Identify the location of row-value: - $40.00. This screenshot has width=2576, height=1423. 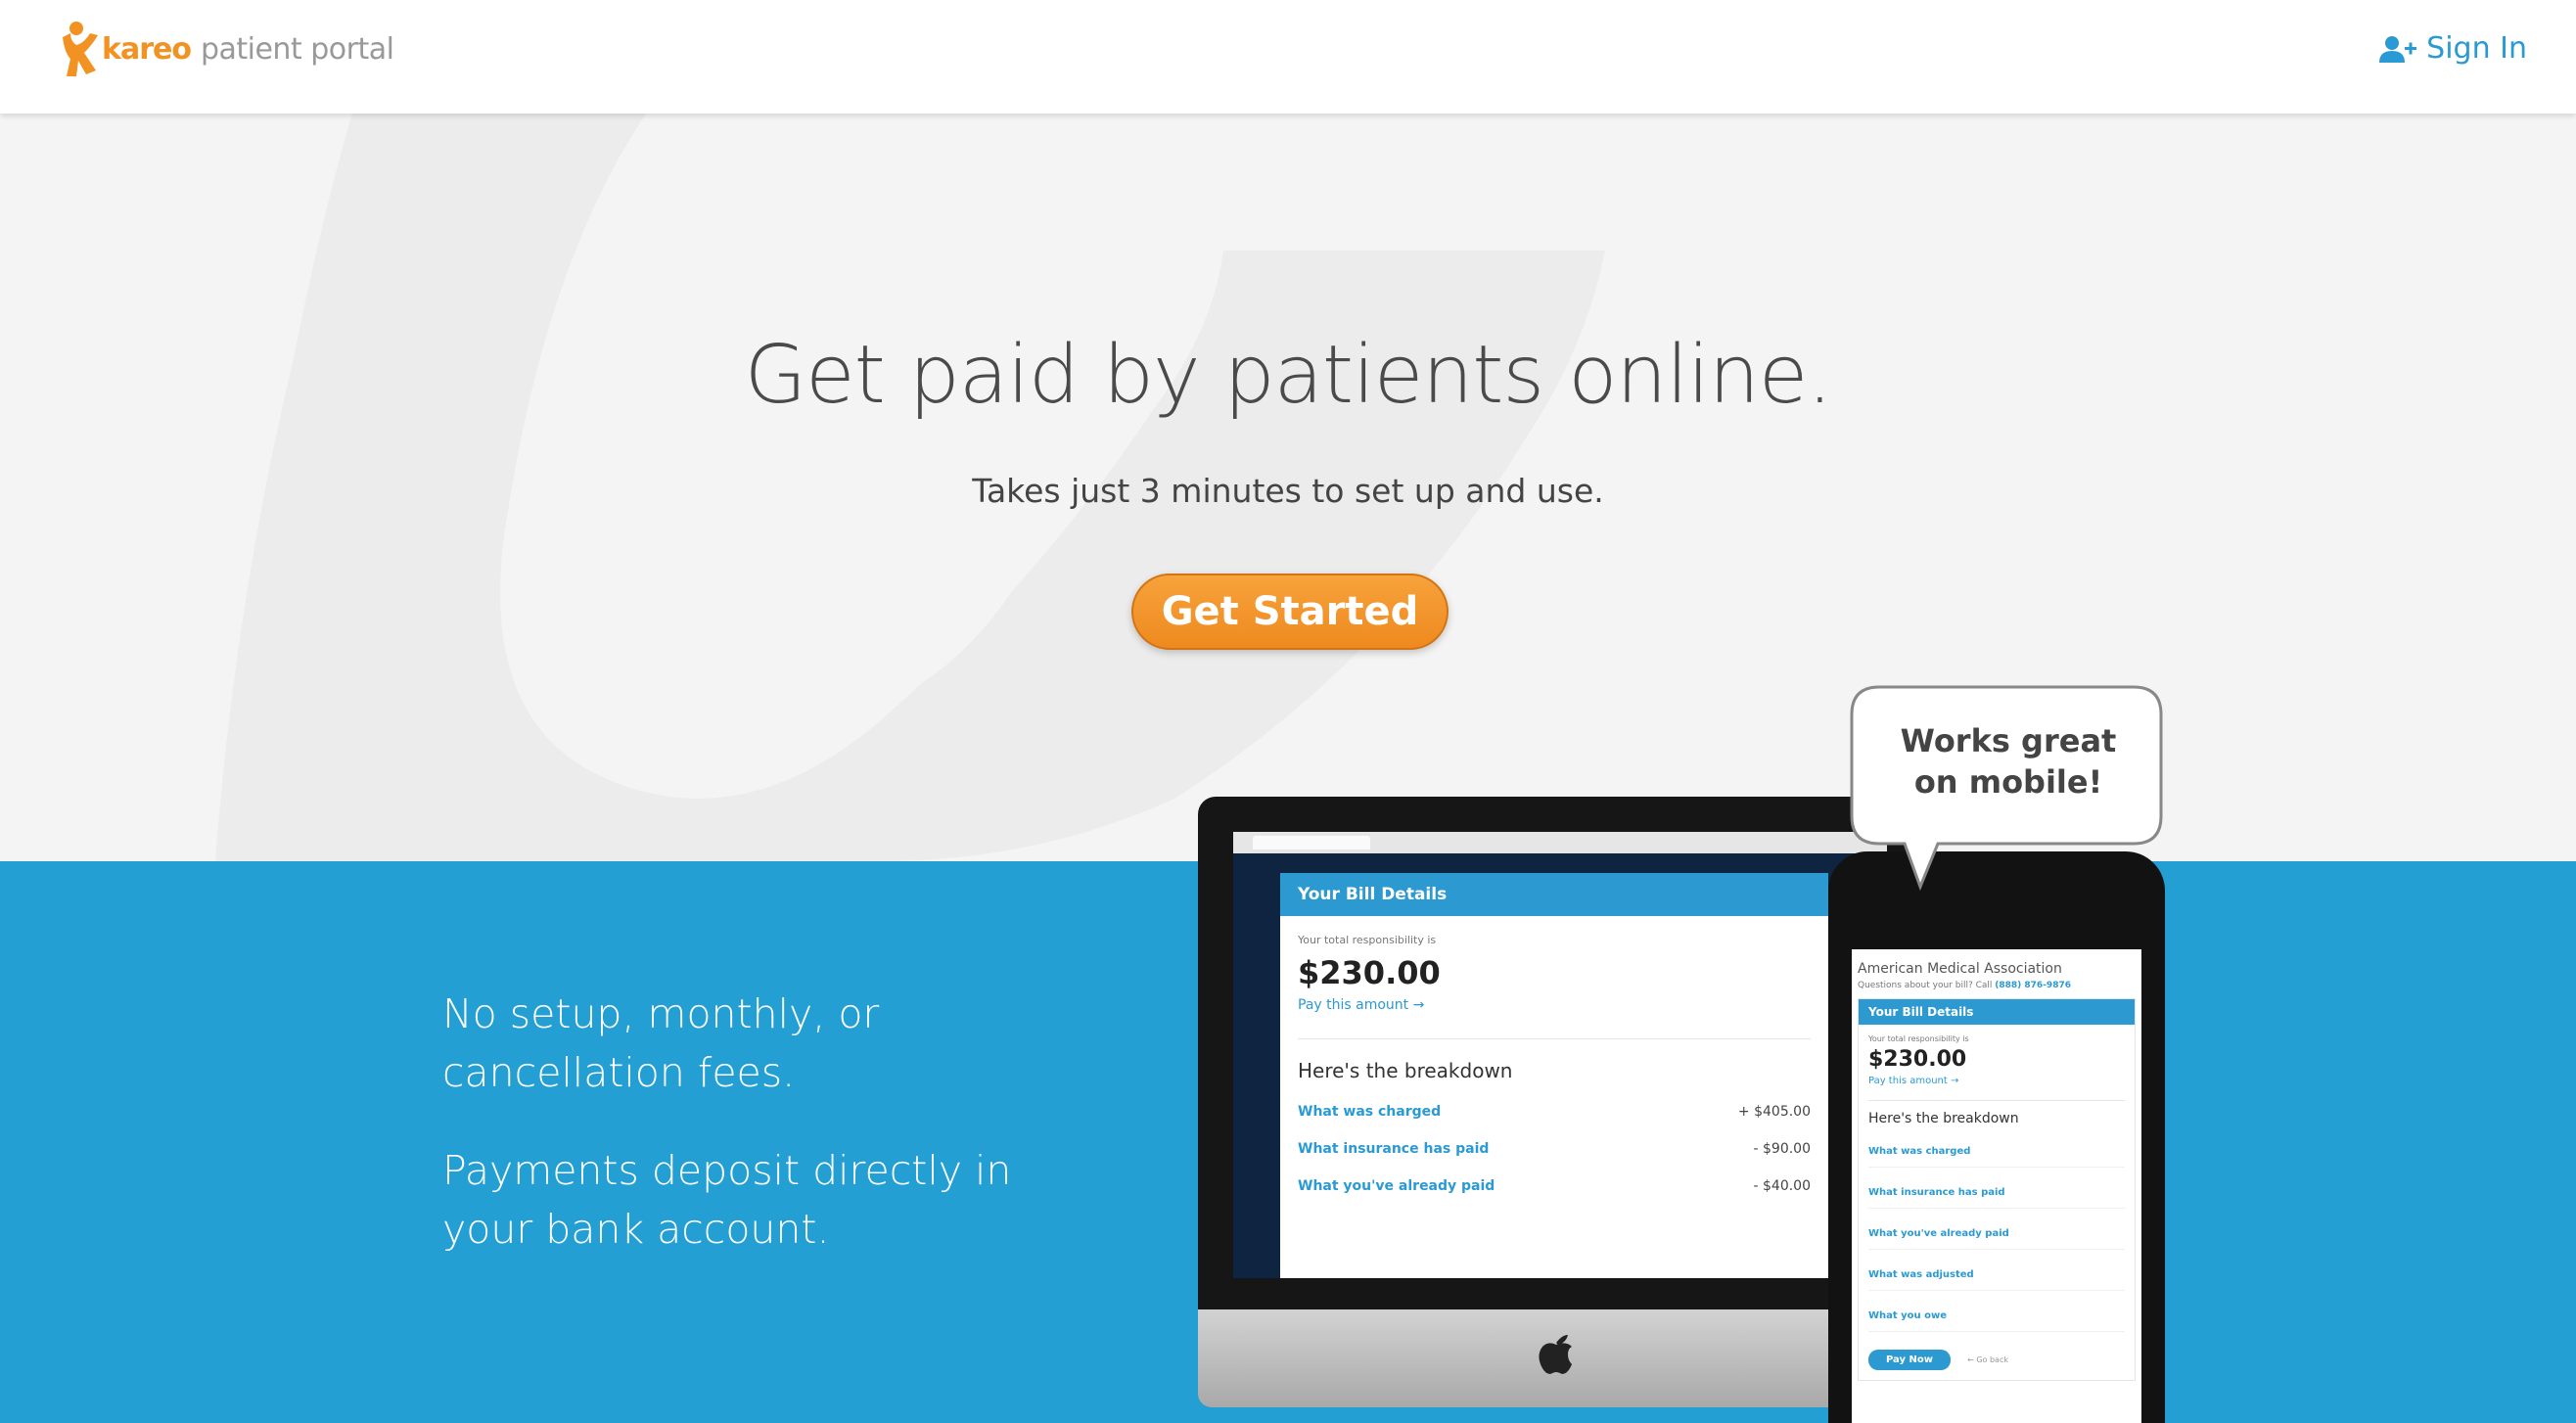
(1783, 1186).